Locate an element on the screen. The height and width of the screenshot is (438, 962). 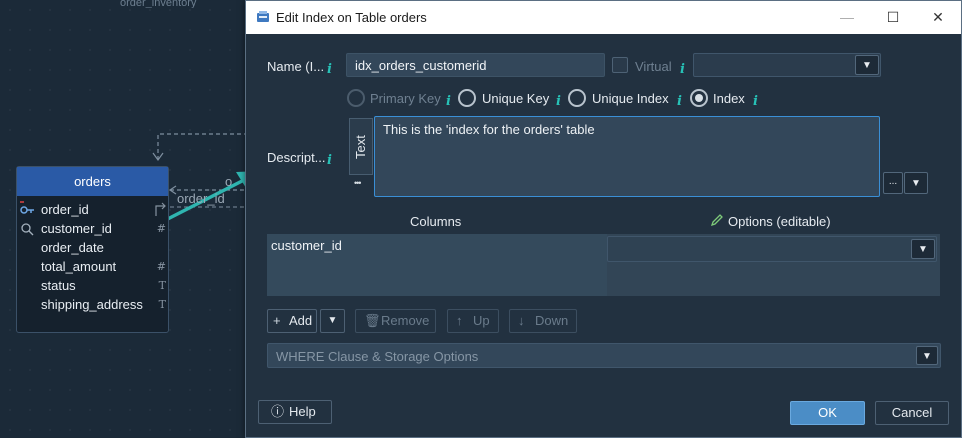
up-button: ↑ Up is located at coordinates (473, 321).